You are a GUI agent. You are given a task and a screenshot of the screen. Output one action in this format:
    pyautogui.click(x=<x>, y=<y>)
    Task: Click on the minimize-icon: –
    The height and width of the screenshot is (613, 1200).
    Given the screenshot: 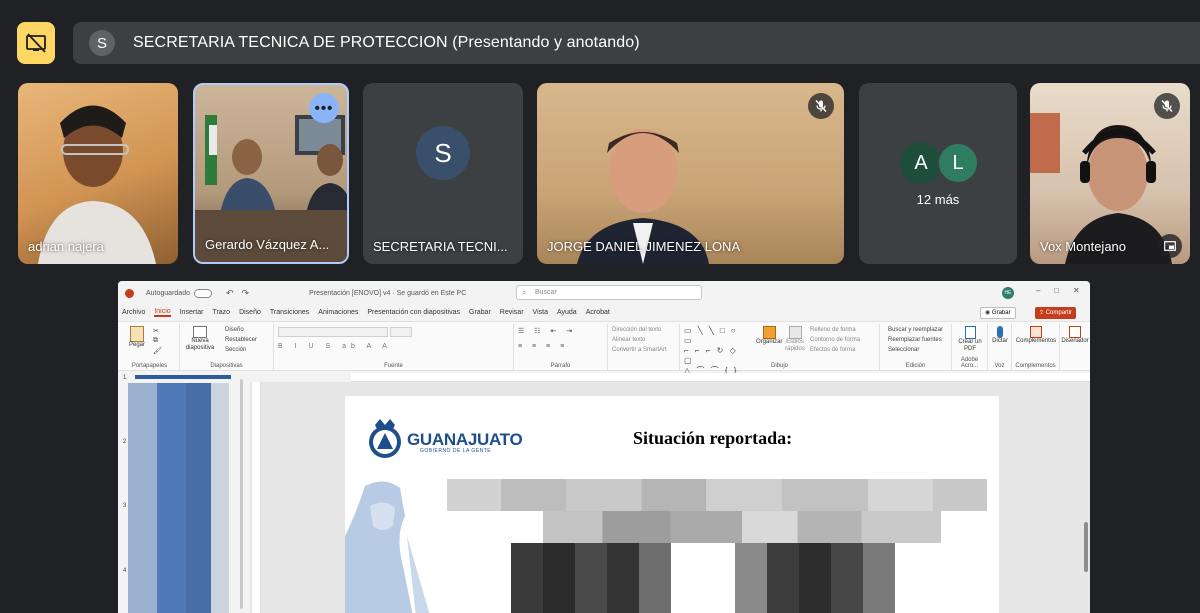 What is the action you would take?
    pyautogui.click(x=1038, y=290)
    